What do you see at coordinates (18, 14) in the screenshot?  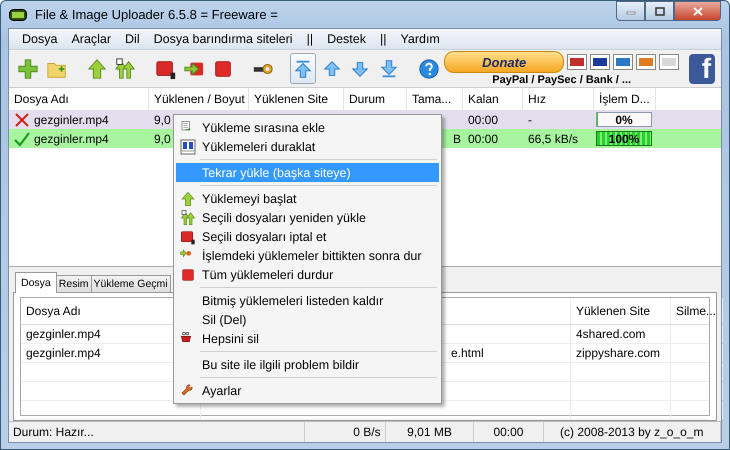 I see `app-icon` at bounding box center [18, 14].